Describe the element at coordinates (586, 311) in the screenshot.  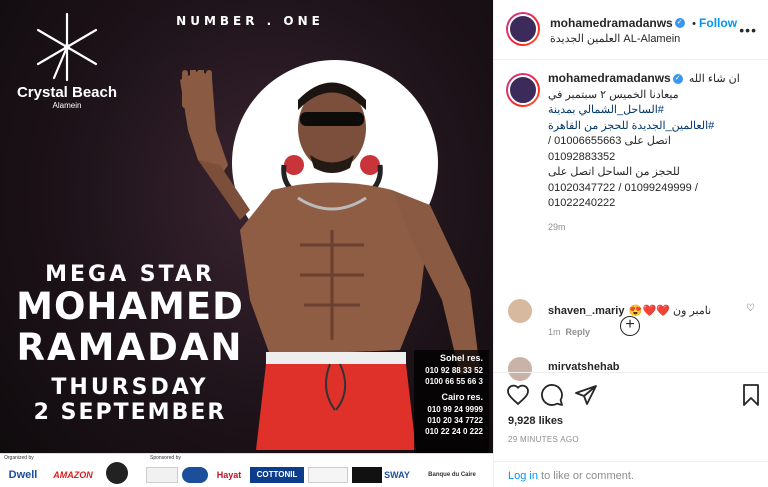
I see `comment-username: shaven_.mariy` at that location.